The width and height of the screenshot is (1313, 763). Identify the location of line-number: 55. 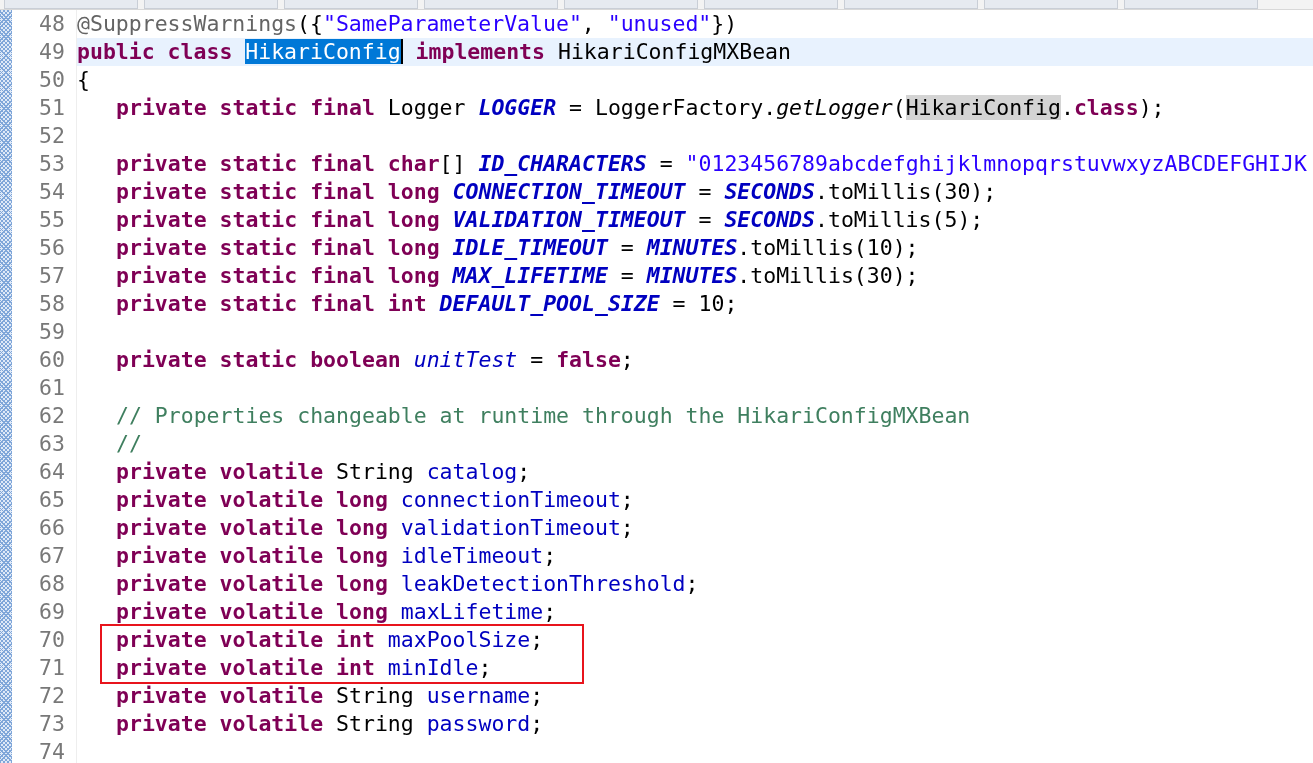
(51, 220).